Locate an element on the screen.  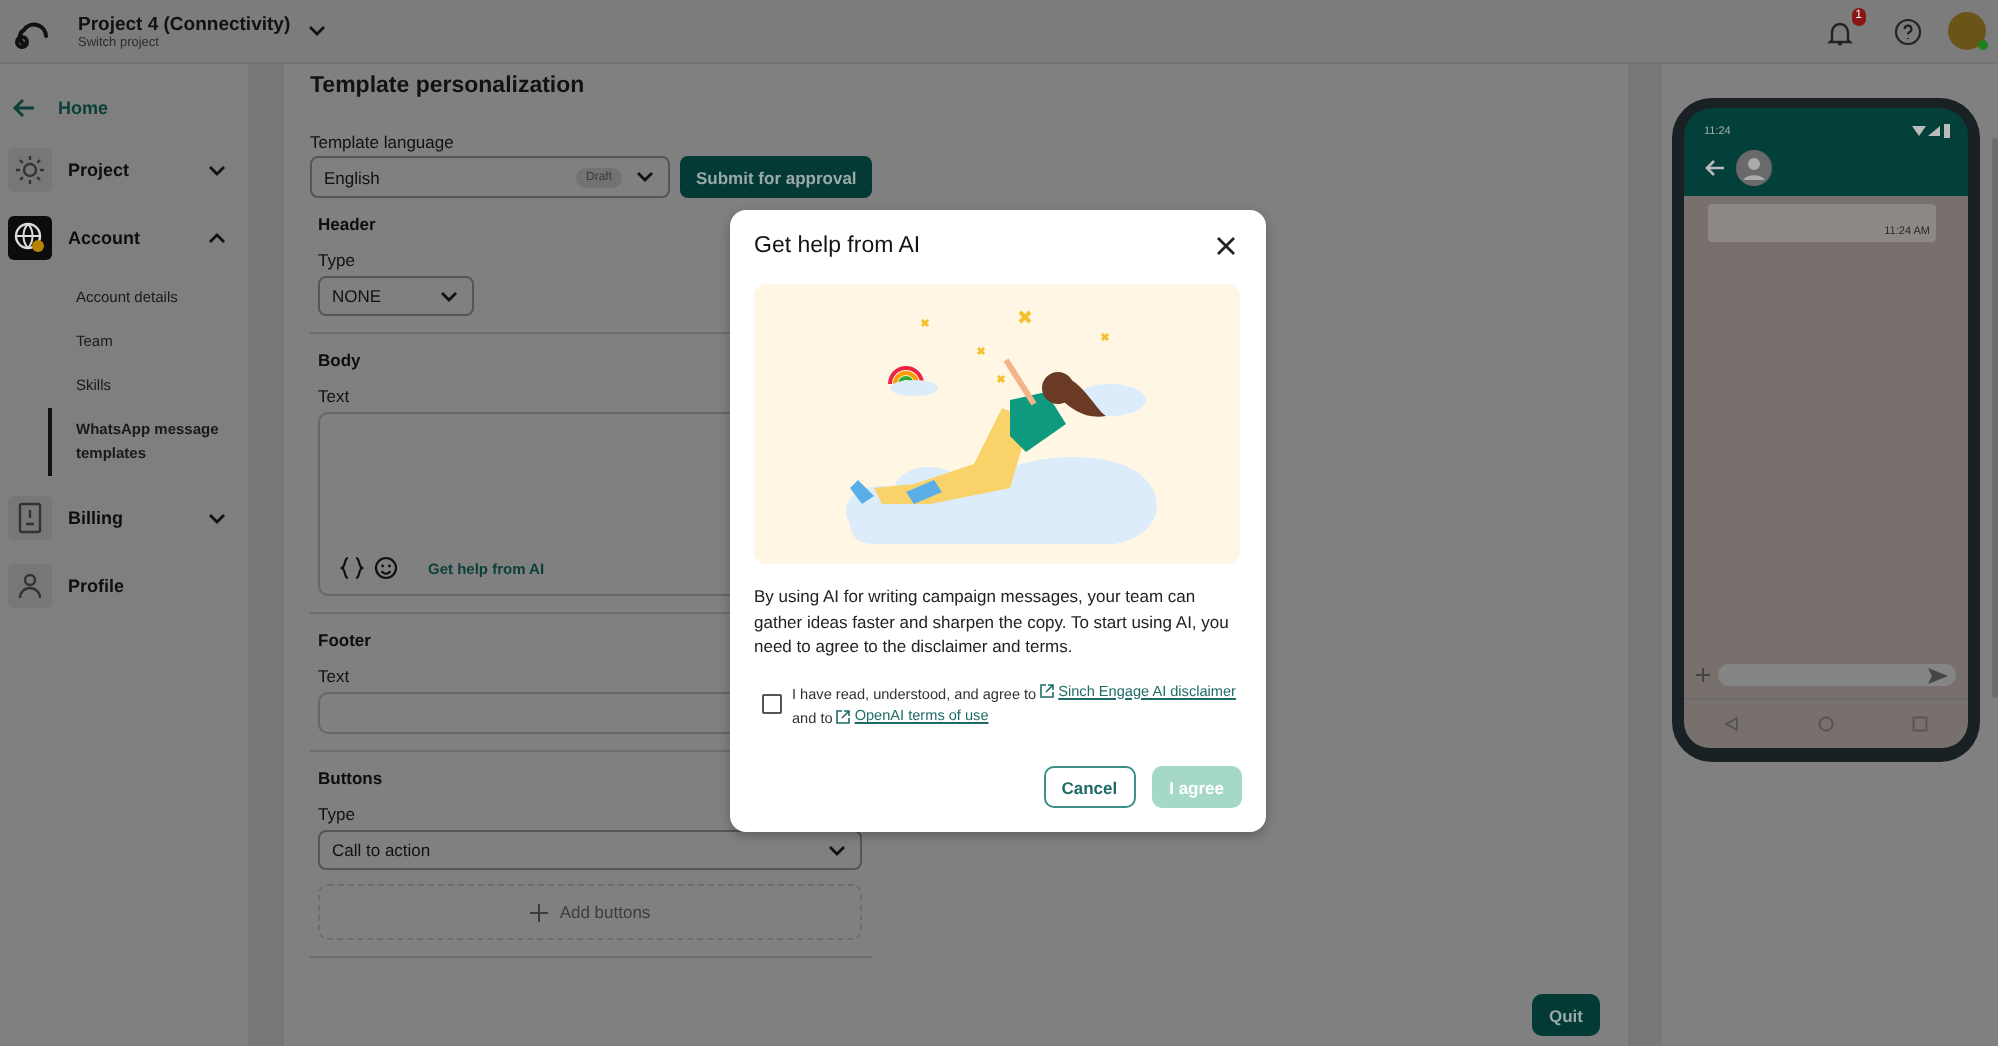
contact-avatar-icon is located at coordinates (1754, 168).